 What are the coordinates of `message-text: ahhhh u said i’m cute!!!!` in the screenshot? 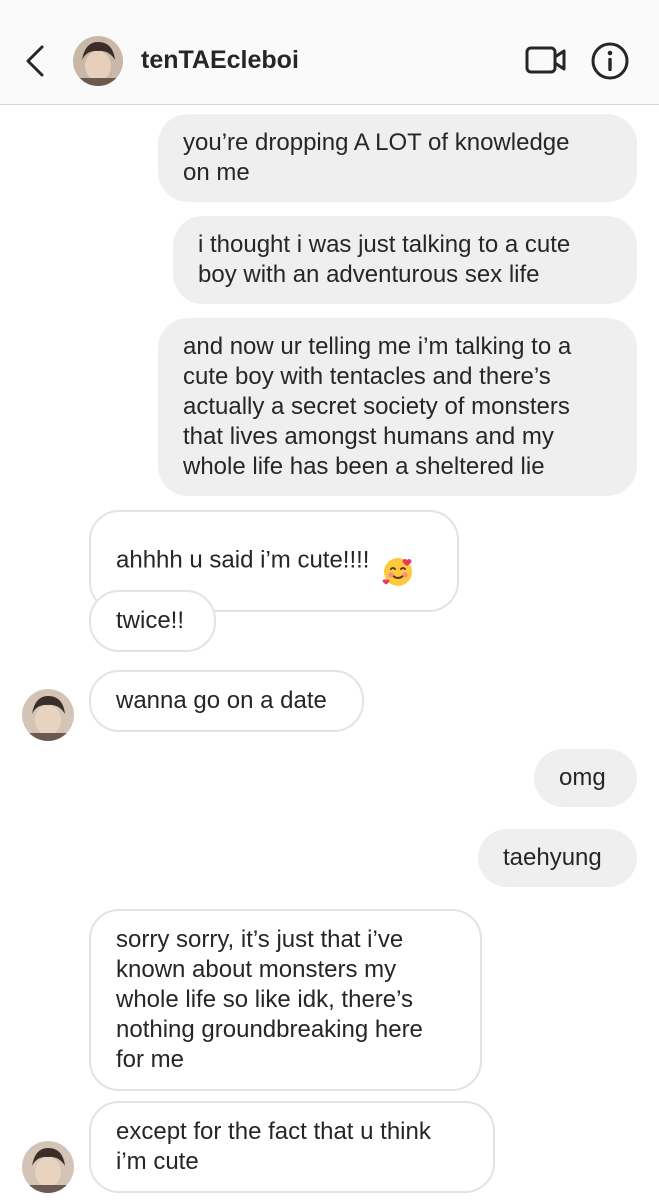 It's located at (243, 560).